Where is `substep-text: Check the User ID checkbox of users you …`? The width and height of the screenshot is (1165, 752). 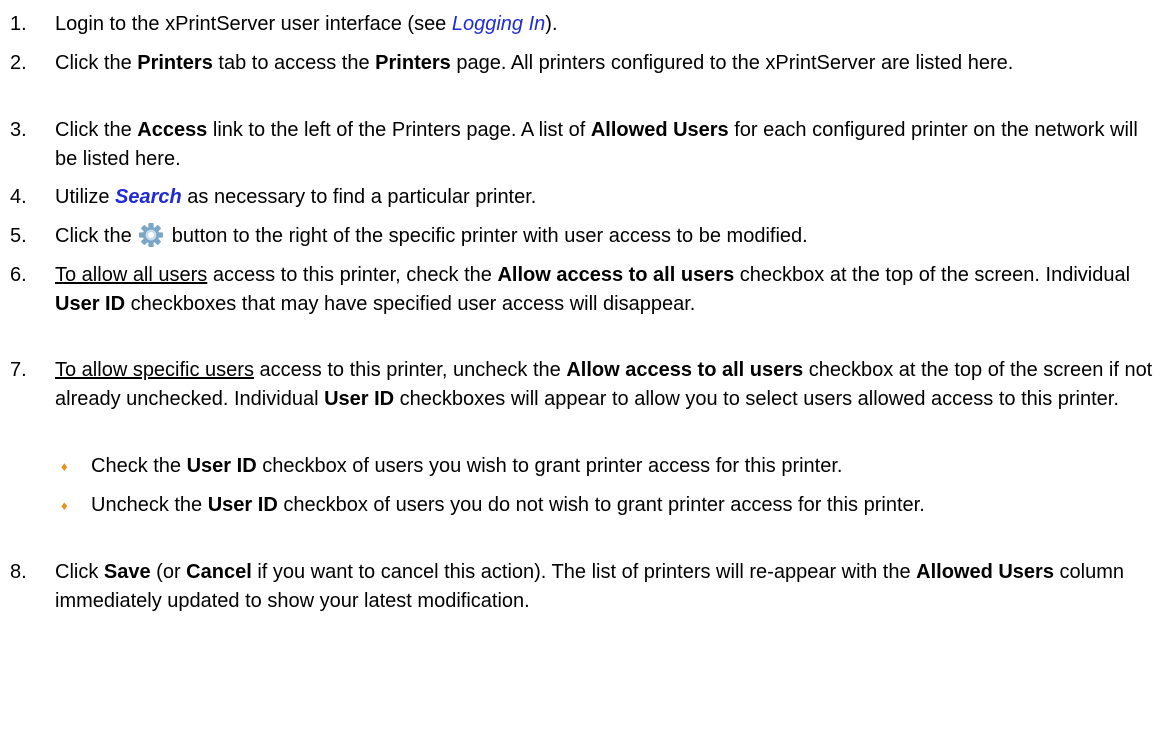
substep-text: Check the User ID checkbox of users you … is located at coordinates (467, 466).